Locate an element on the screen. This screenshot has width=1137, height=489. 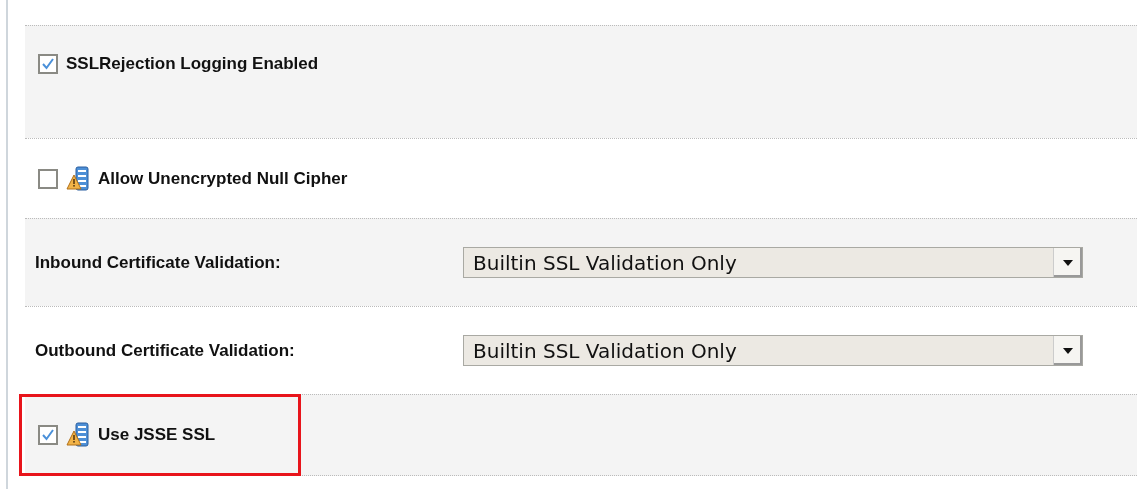
setting-label: Allow Unencrypted Null Cipher is located at coordinates (223, 178).